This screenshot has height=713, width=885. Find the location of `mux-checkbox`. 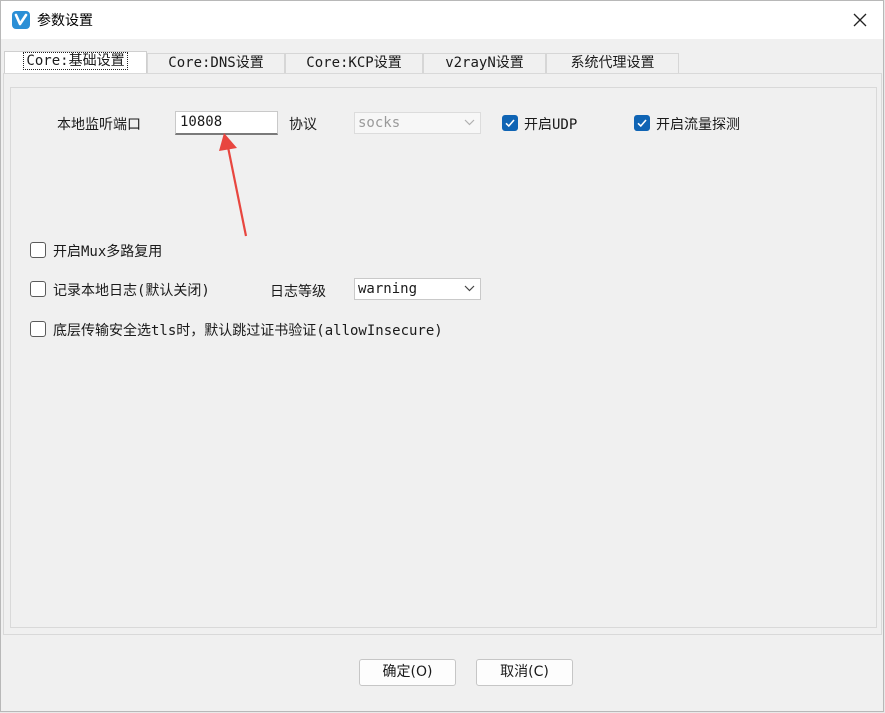

mux-checkbox is located at coordinates (38, 250).